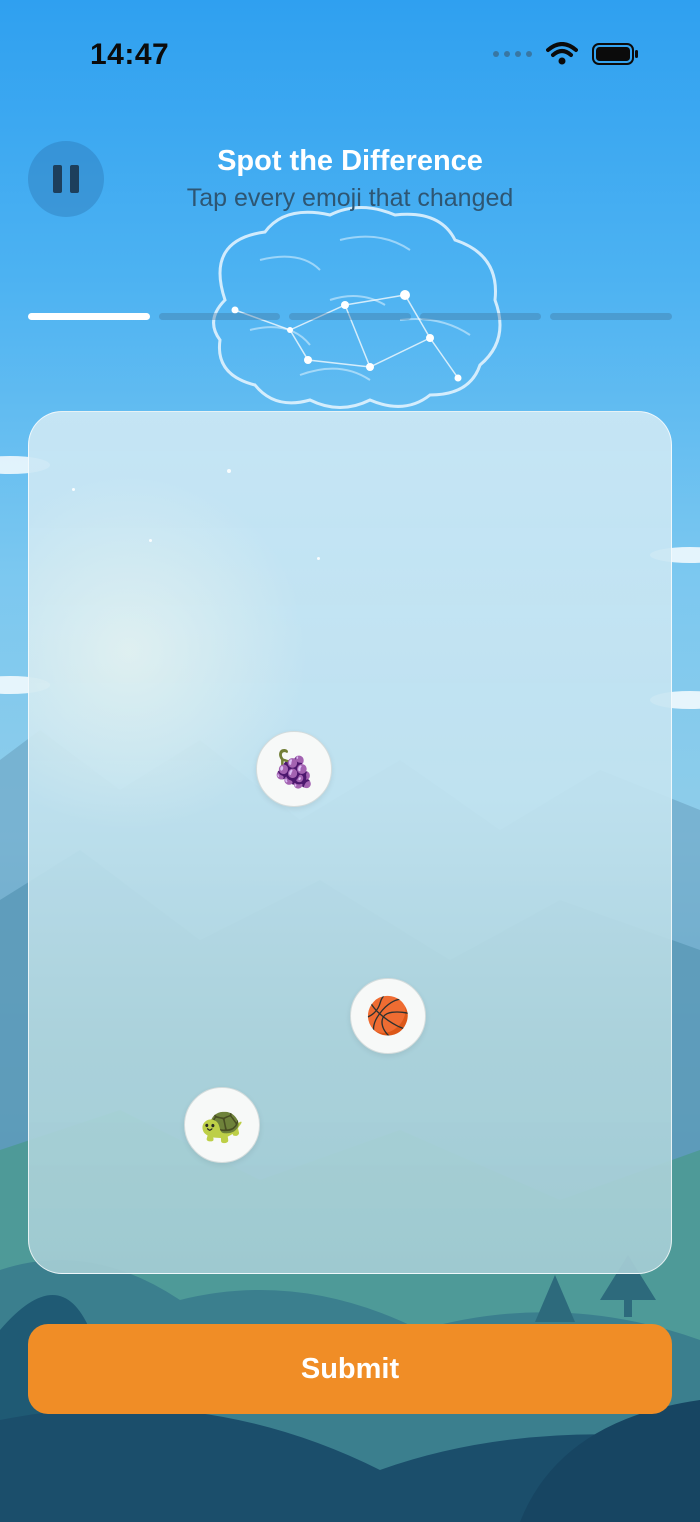  I want to click on page-title: Spot the Difference, so click(350, 161).